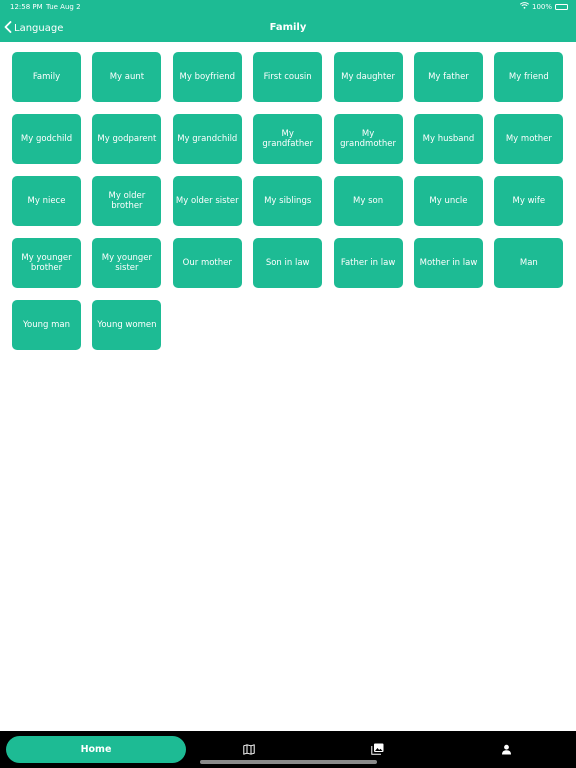 The image size is (576, 768). Describe the element at coordinates (448, 201) in the screenshot. I see `tile-my-uncle: My uncle` at that location.